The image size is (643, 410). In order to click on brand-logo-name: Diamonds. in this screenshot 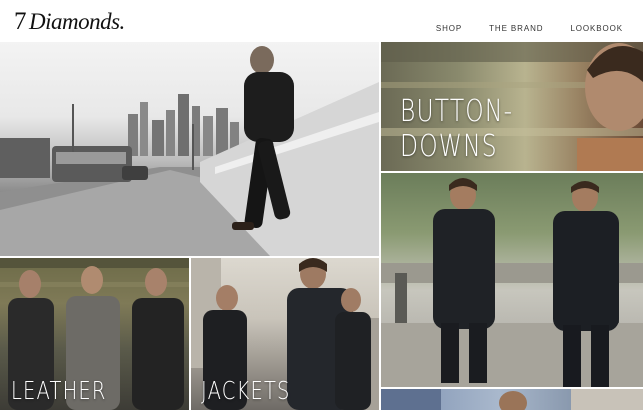, I will do `click(77, 21)`.